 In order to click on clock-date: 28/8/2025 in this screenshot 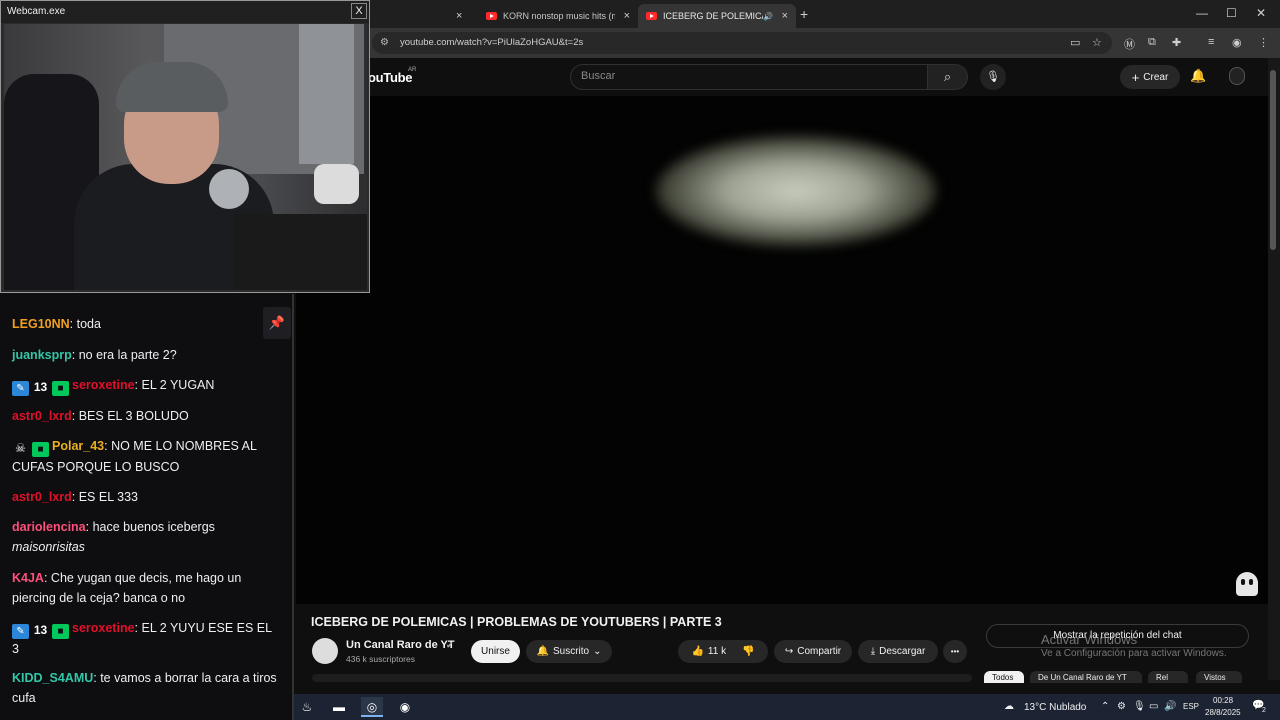, I will do `click(1223, 712)`.